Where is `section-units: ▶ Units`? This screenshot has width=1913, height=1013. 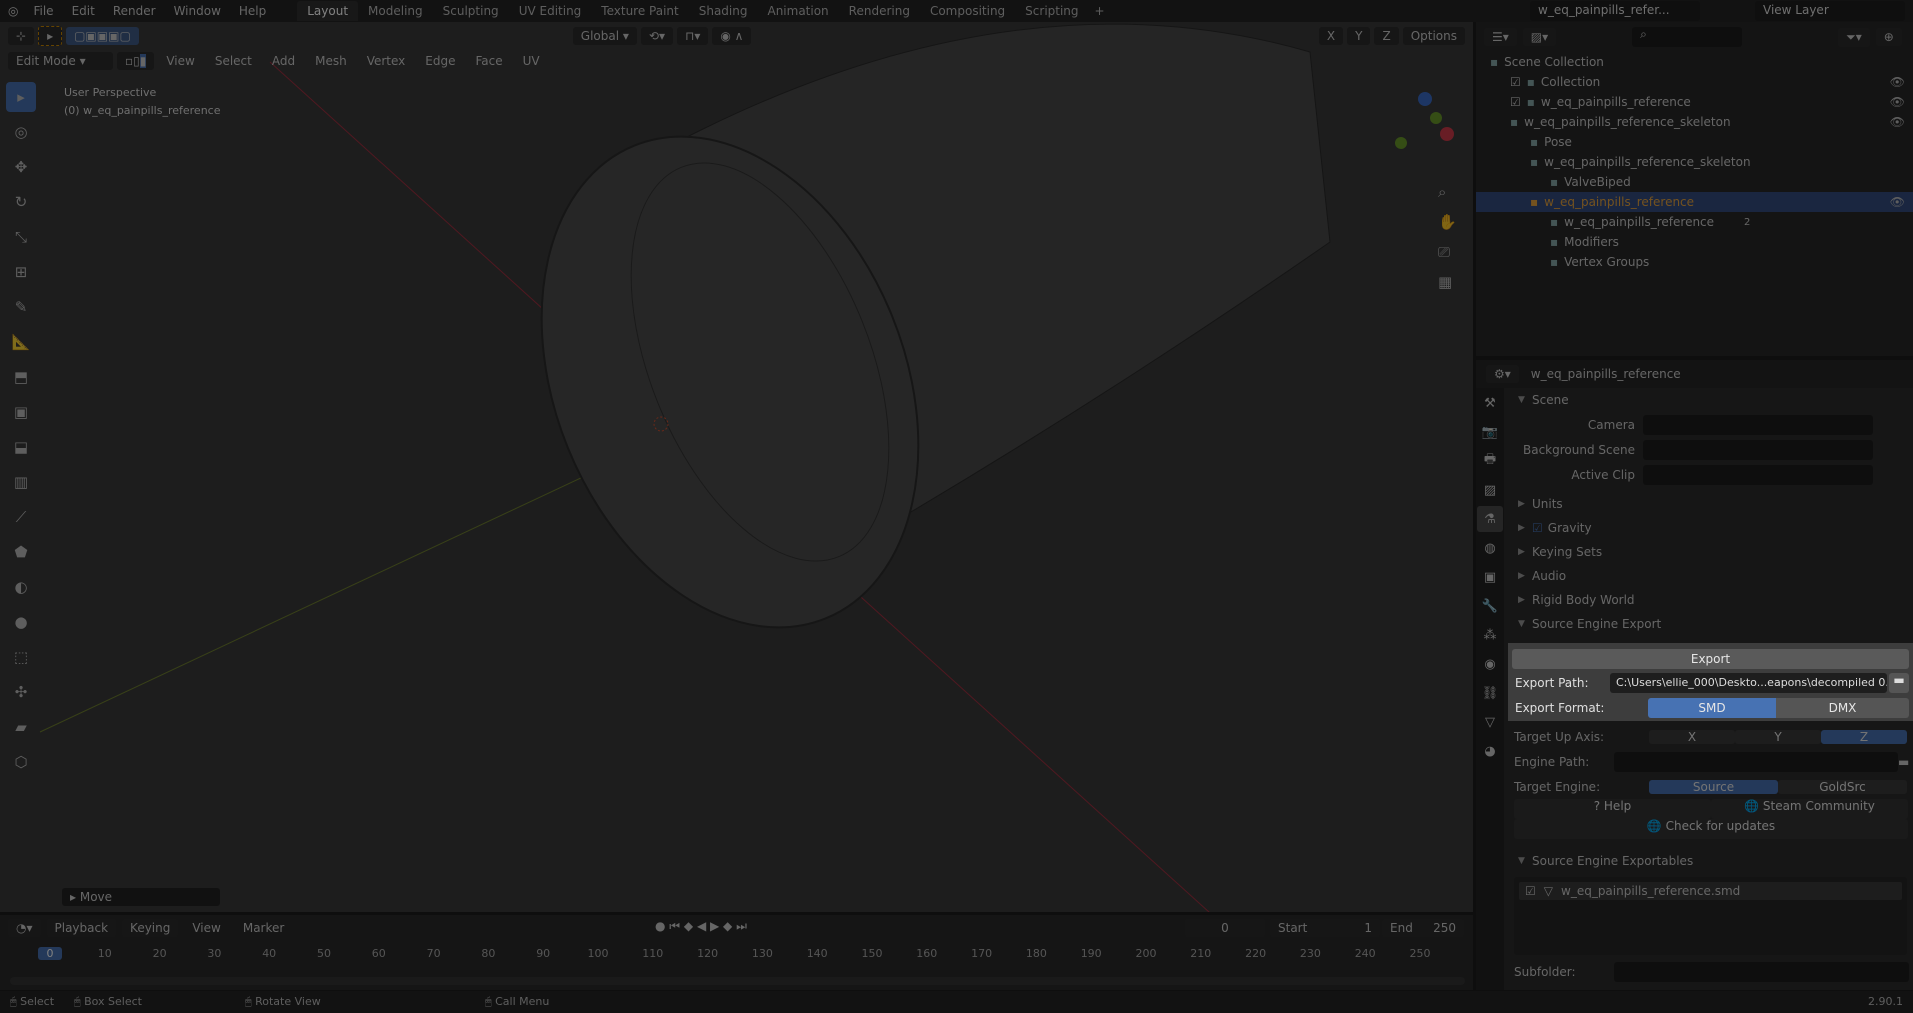 section-units: ▶ Units is located at coordinates (1710, 504).